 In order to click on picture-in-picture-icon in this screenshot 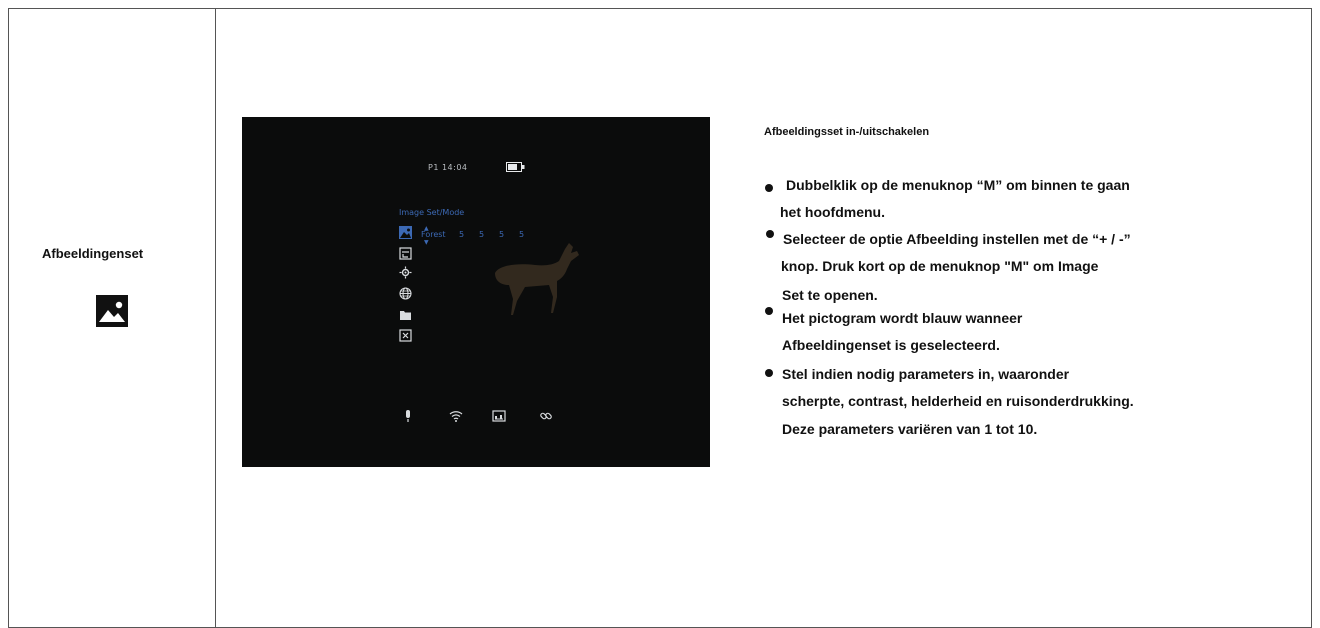, I will do `click(499, 416)`.